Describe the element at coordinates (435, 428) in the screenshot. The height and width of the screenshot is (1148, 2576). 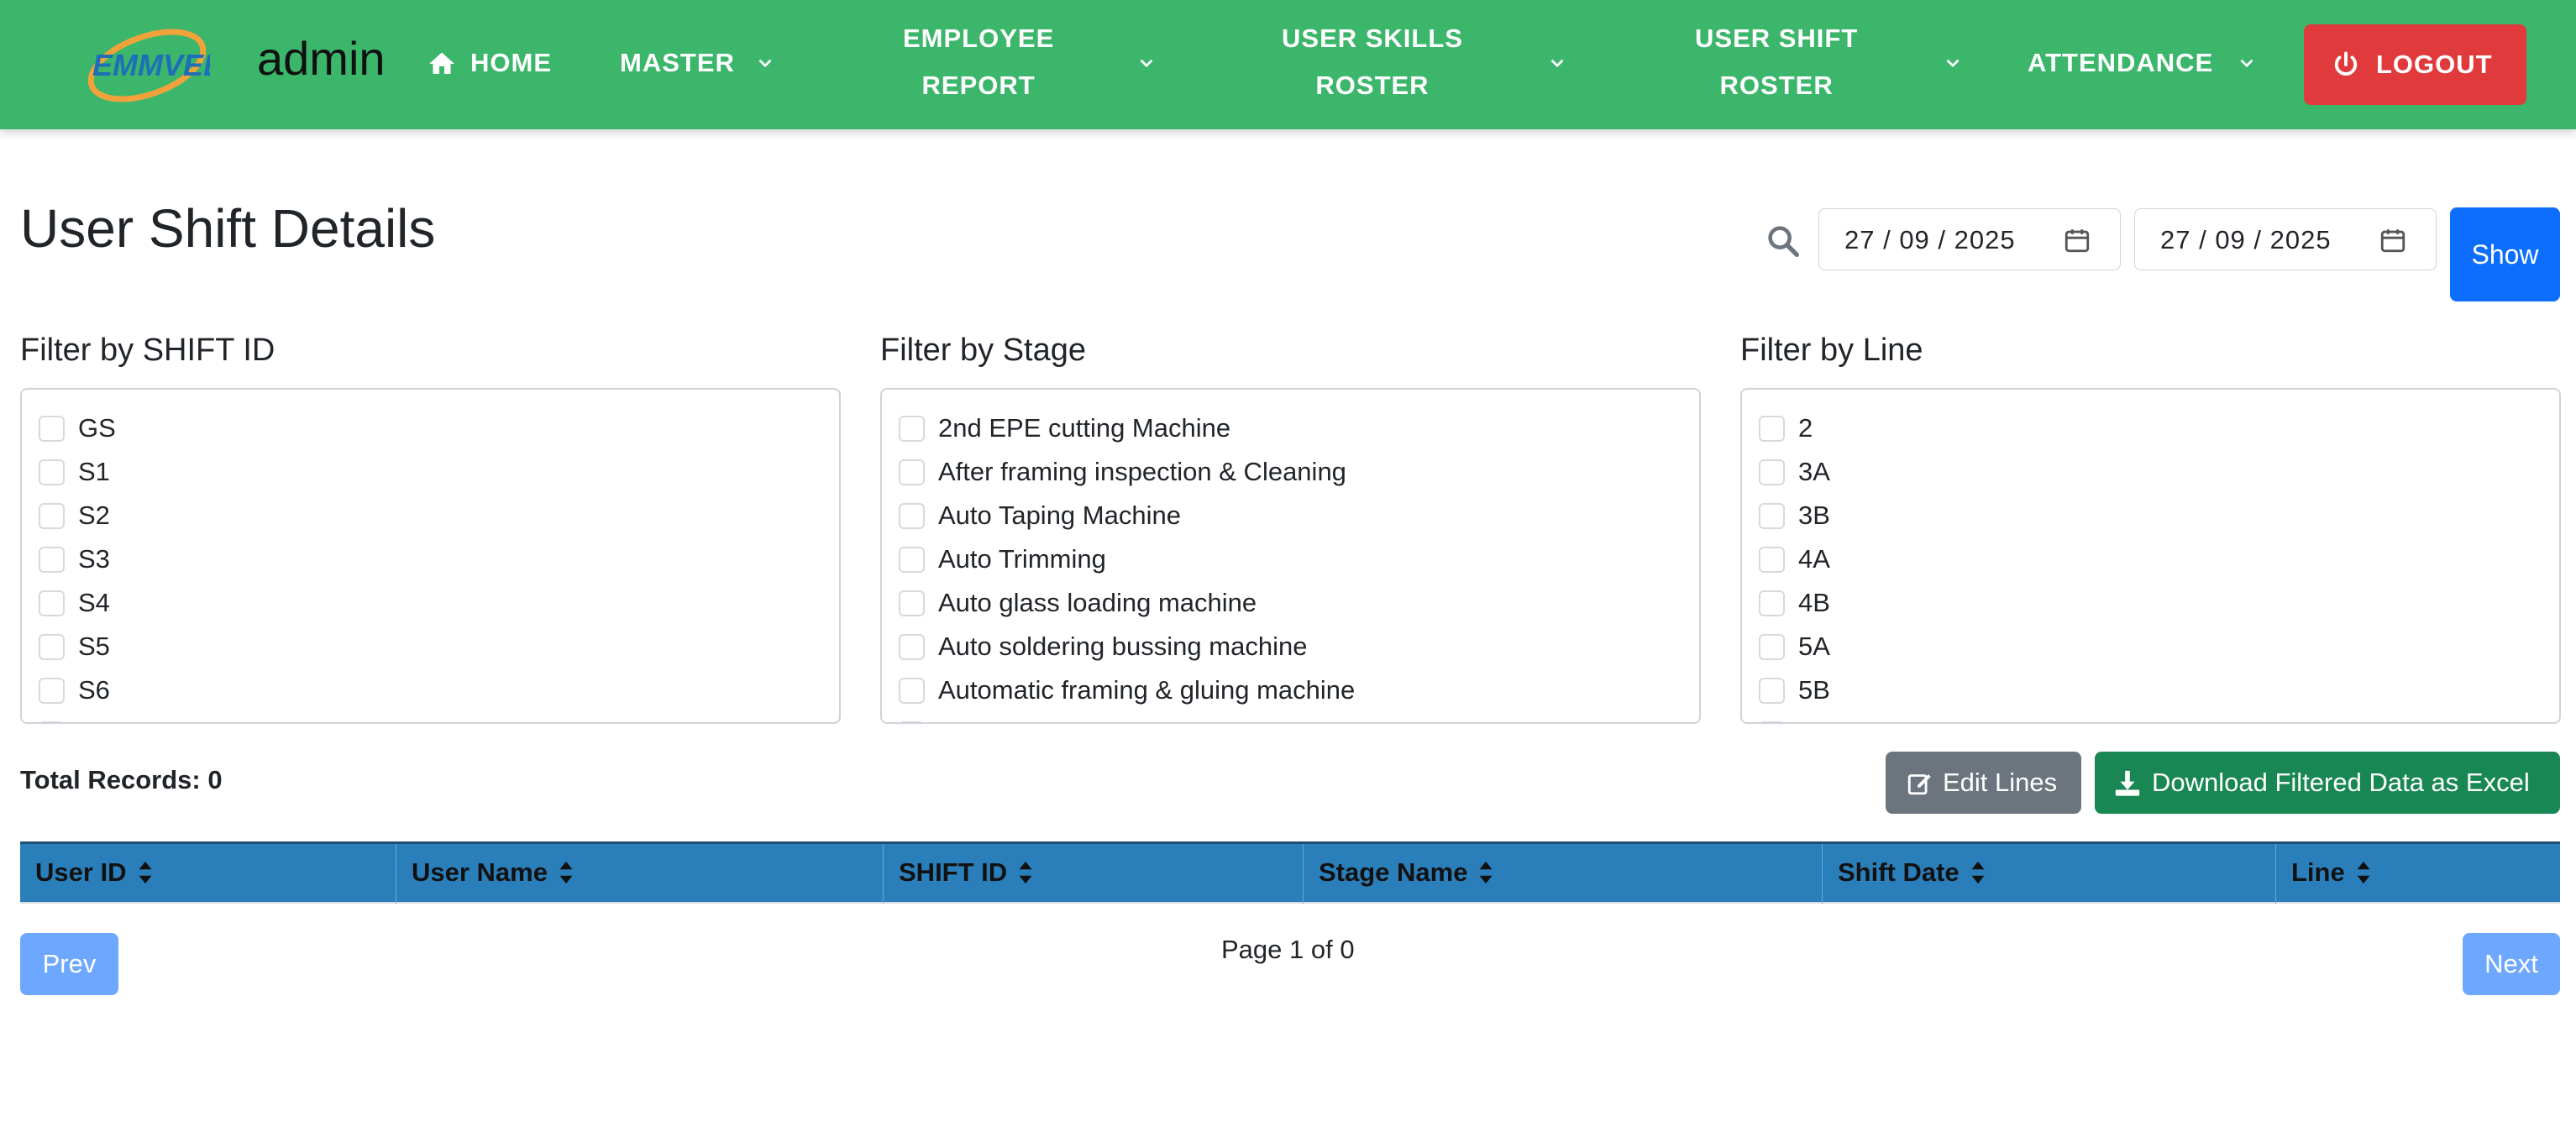
I see `shift-option: GS` at that location.